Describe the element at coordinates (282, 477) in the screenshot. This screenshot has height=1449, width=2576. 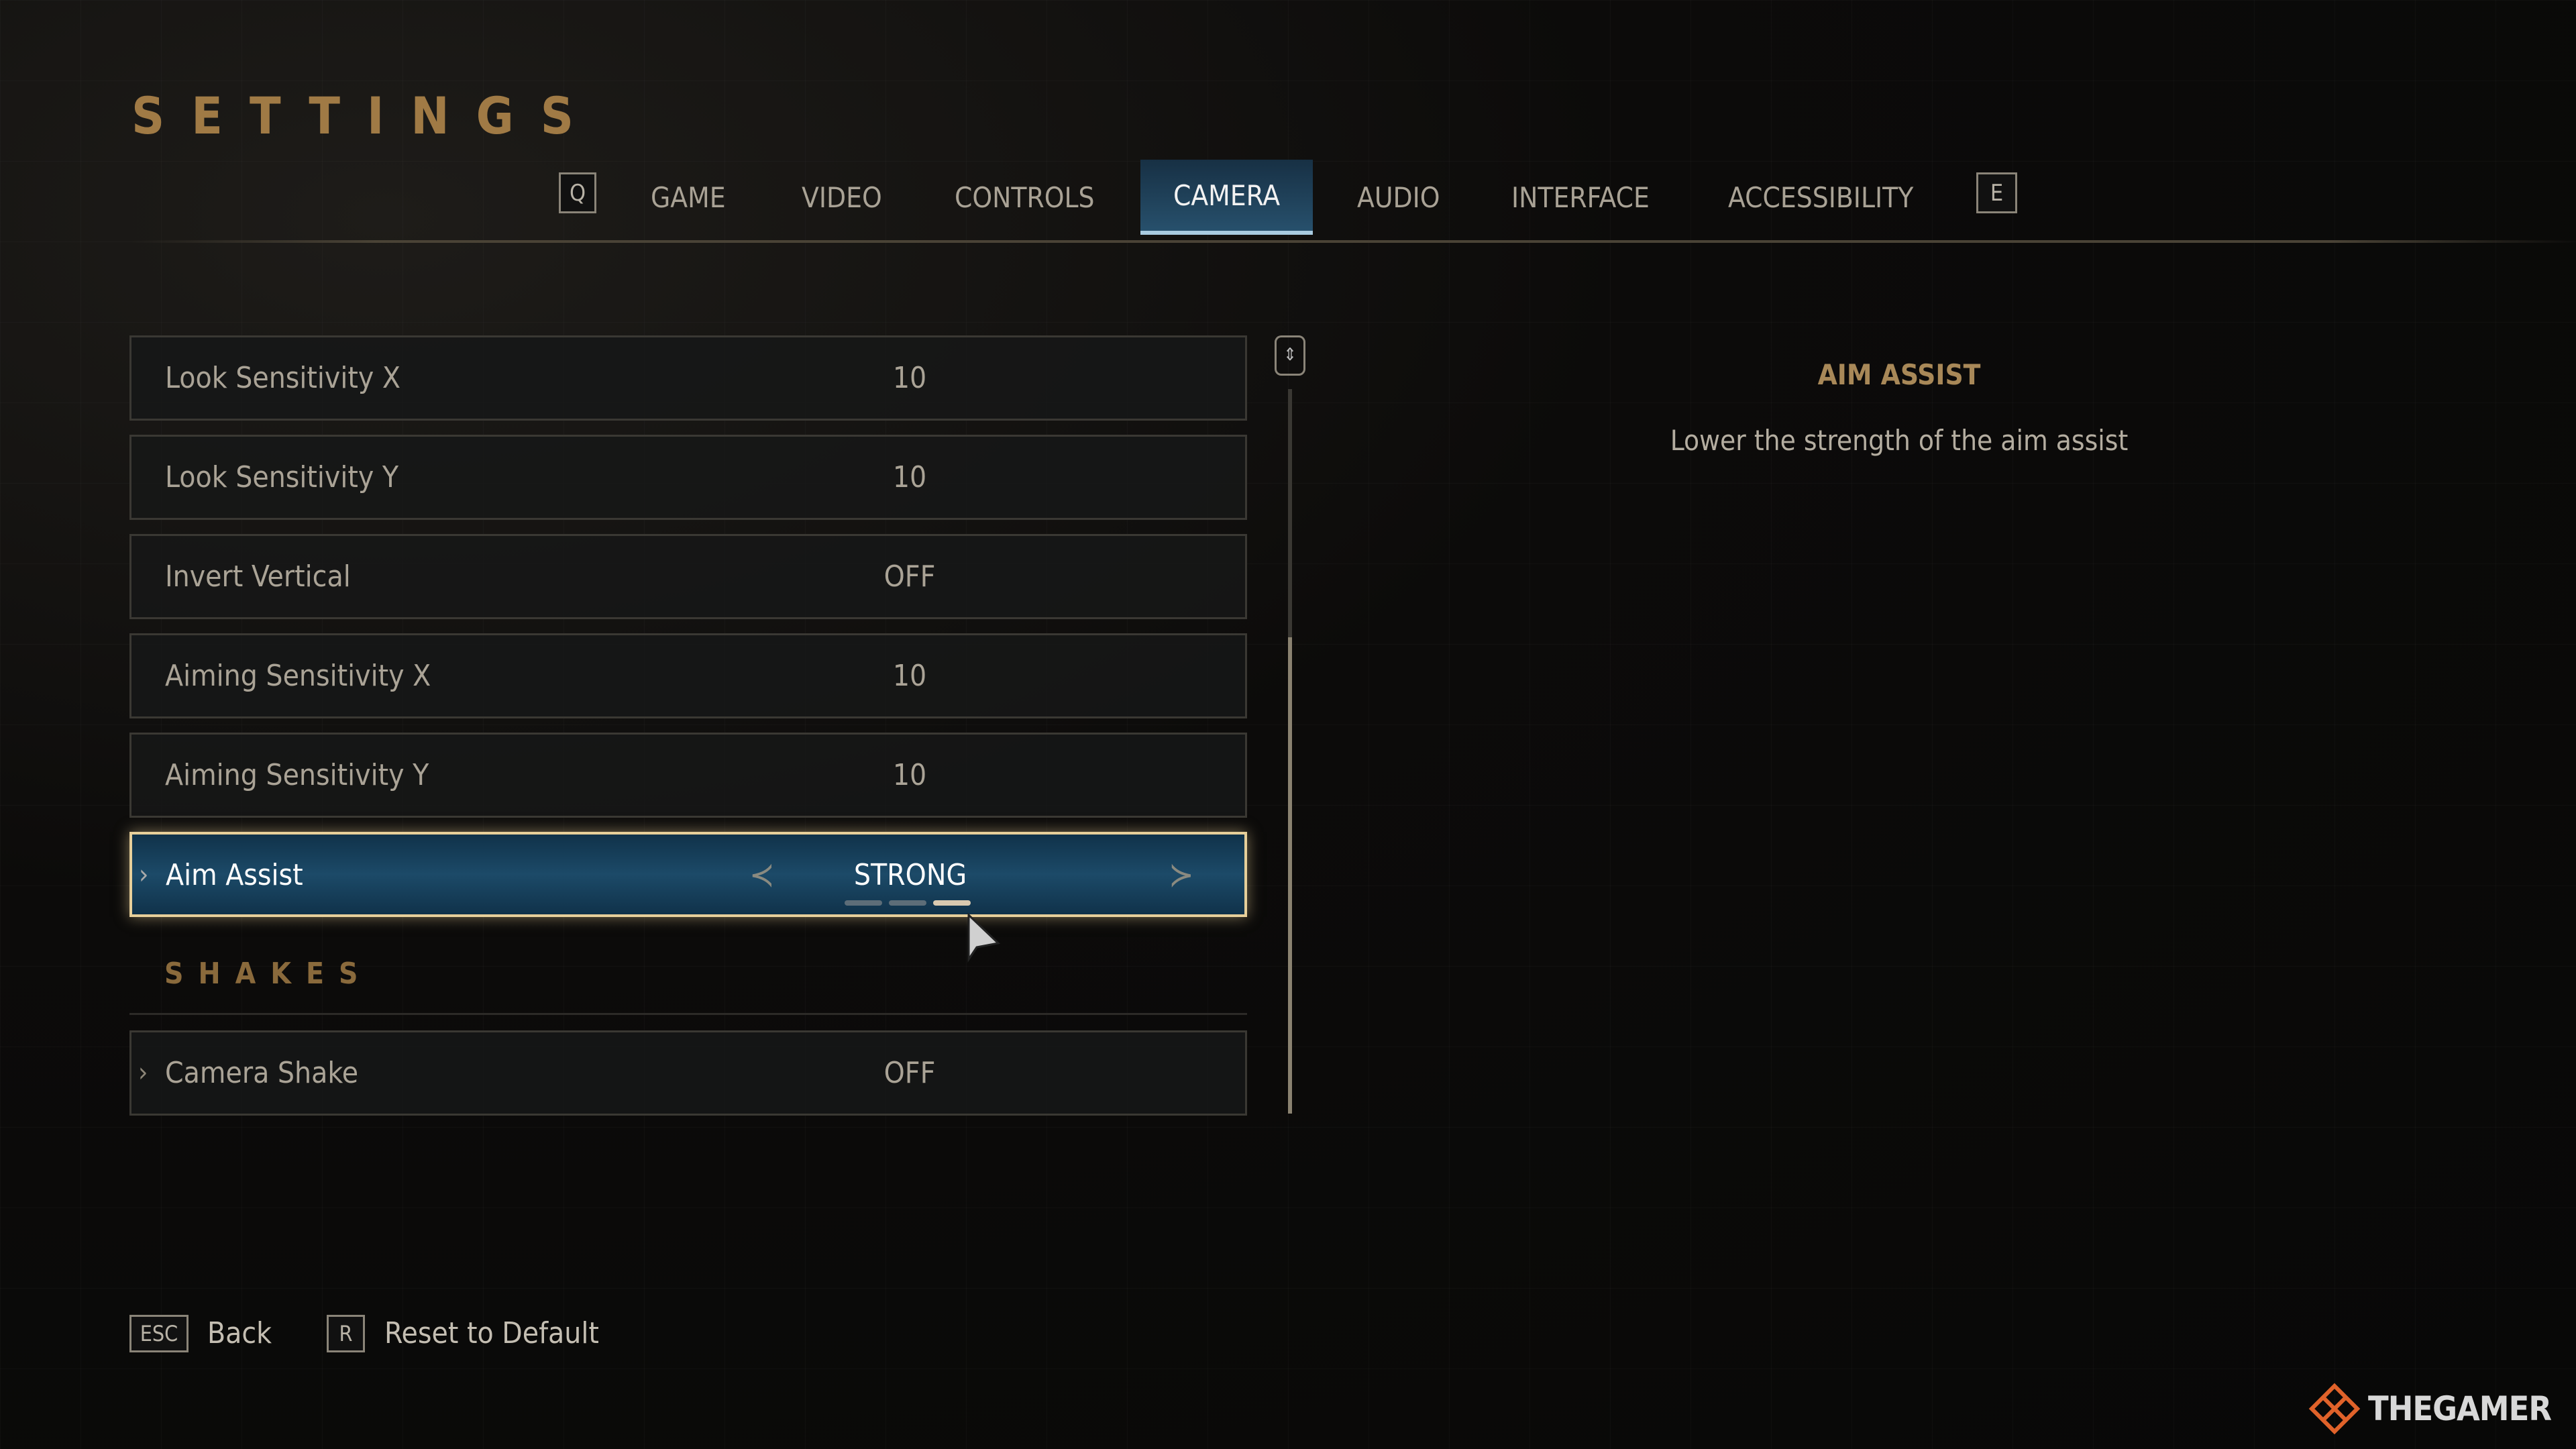
I see `setting-label: Look Sensitivity Y` at that location.